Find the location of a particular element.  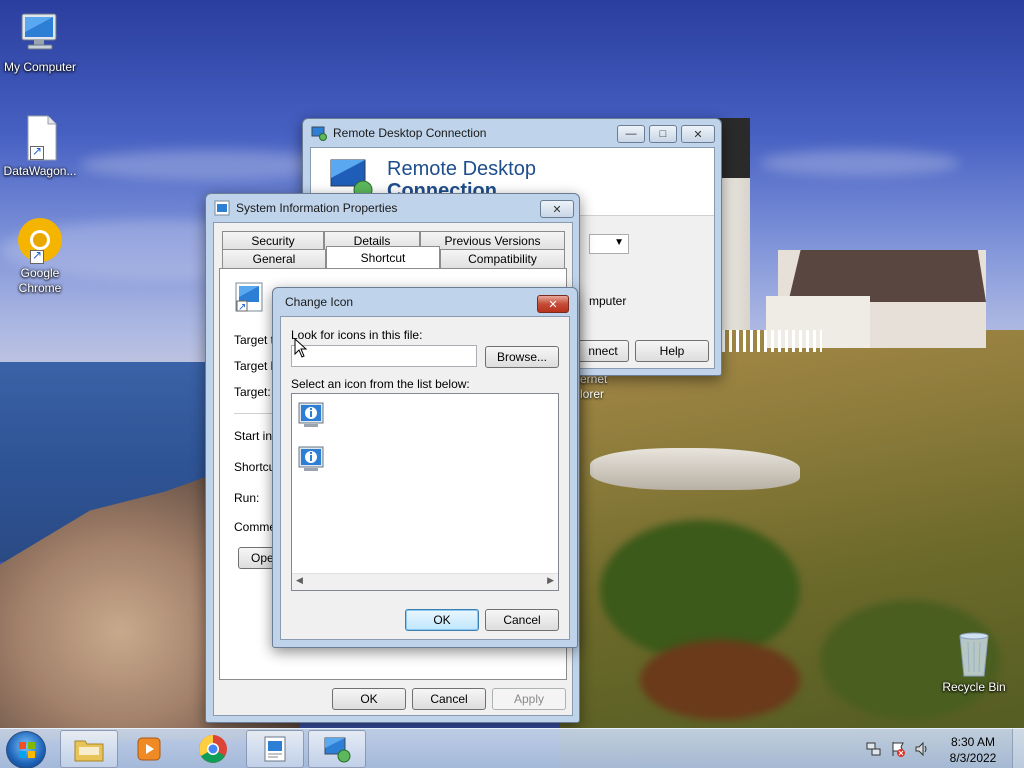

wallpaper-roof is located at coordinates (887, 276).